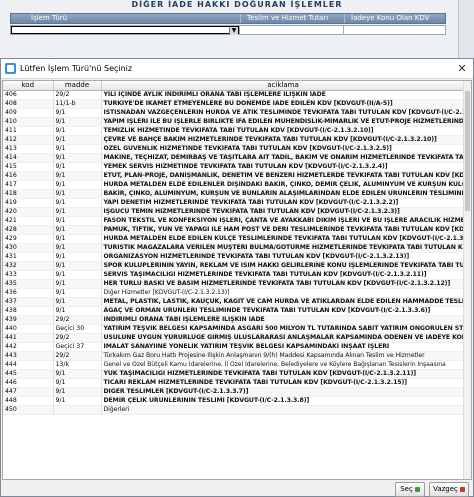 The height and width of the screenshot is (497, 474). I want to click on cell-kod: 416, so click(28, 176).